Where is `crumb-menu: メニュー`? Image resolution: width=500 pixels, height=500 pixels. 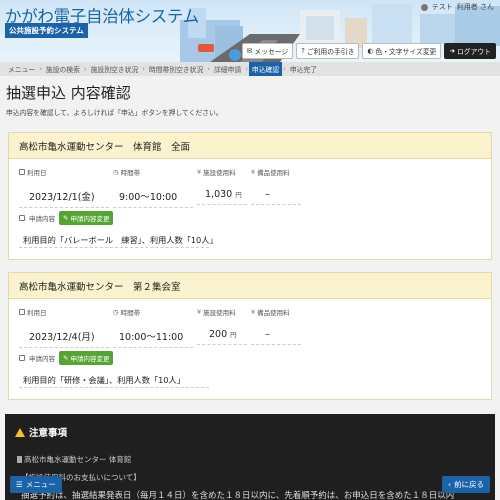
crumb-menu: メニュー is located at coordinates (21, 69).